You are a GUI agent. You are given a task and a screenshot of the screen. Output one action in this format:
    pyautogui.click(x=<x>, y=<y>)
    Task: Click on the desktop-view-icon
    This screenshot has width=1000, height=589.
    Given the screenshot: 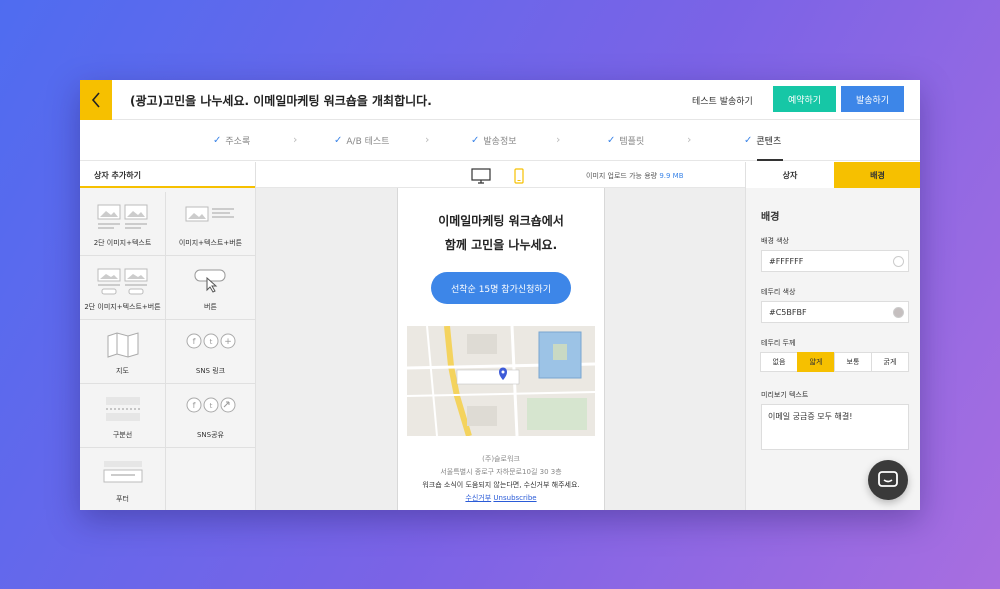 What is the action you would take?
    pyautogui.click(x=481, y=178)
    